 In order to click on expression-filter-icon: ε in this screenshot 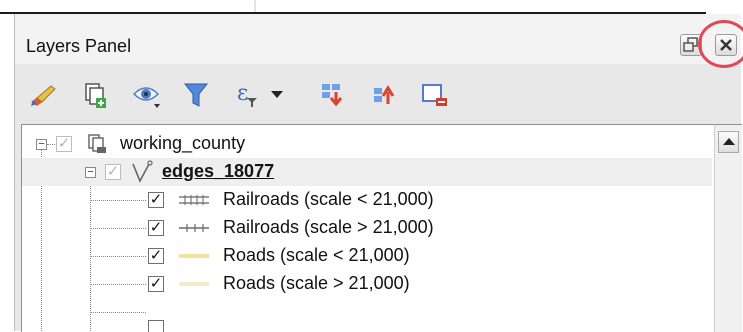, I will do `click(260, 94)`.